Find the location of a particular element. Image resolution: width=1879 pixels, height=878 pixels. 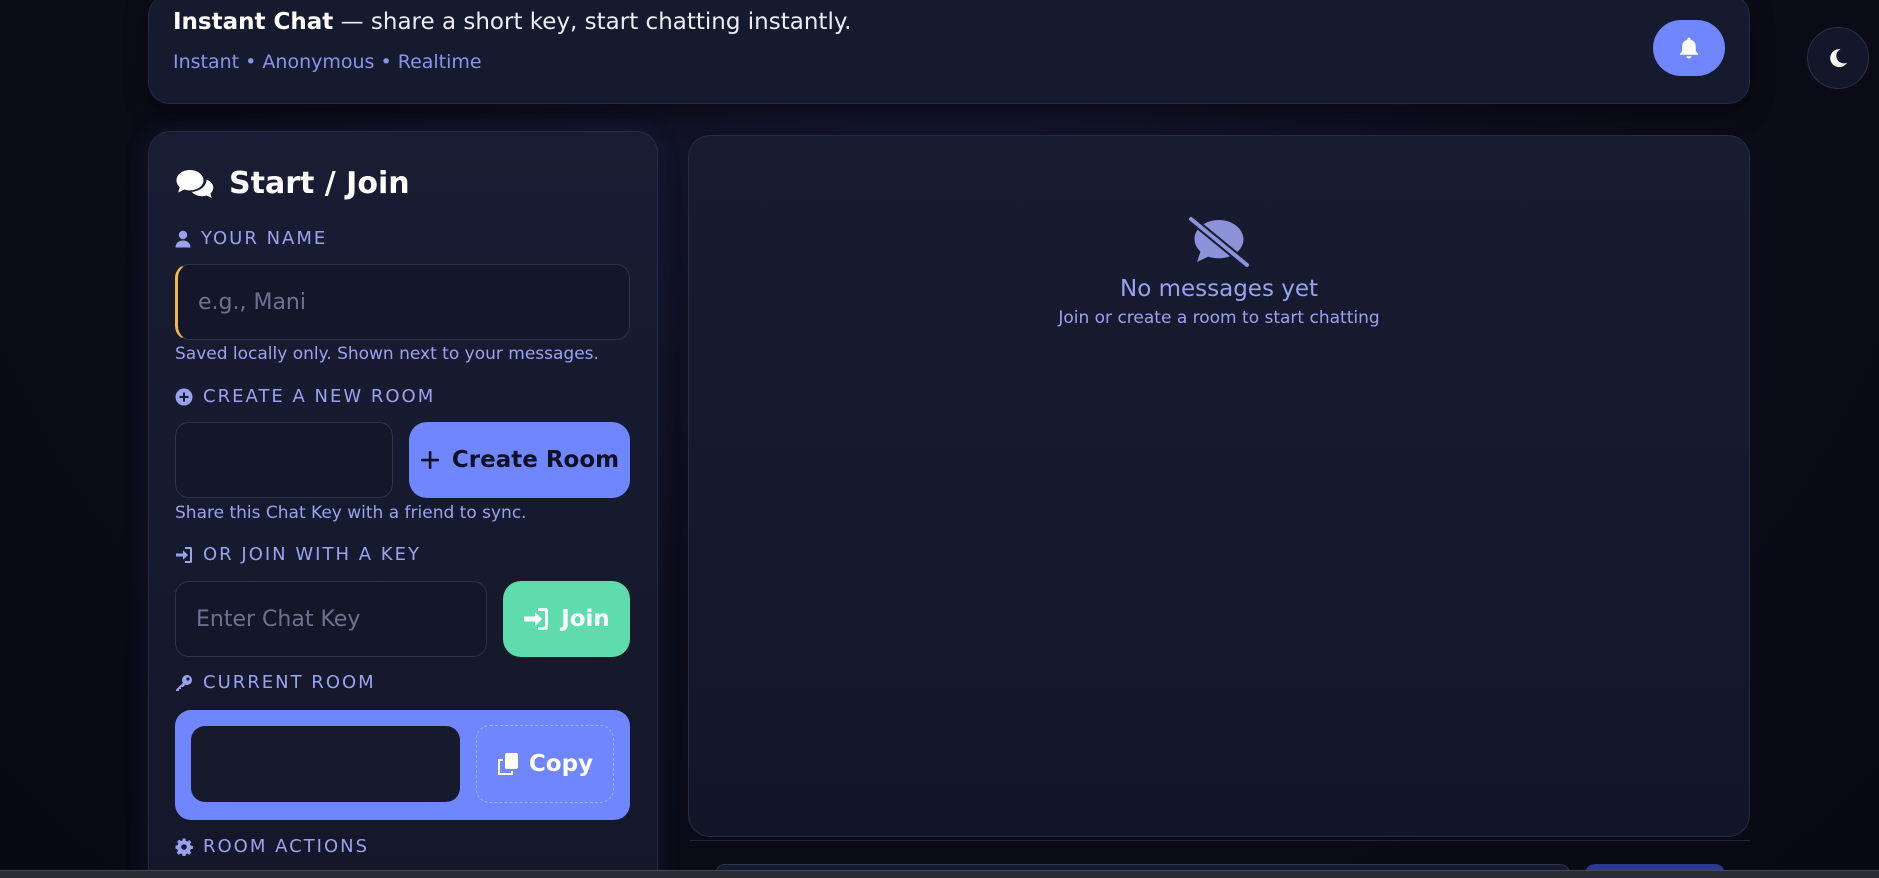

current-room-label-text: CURRENT ROOM is located at coordinates (289, 682).